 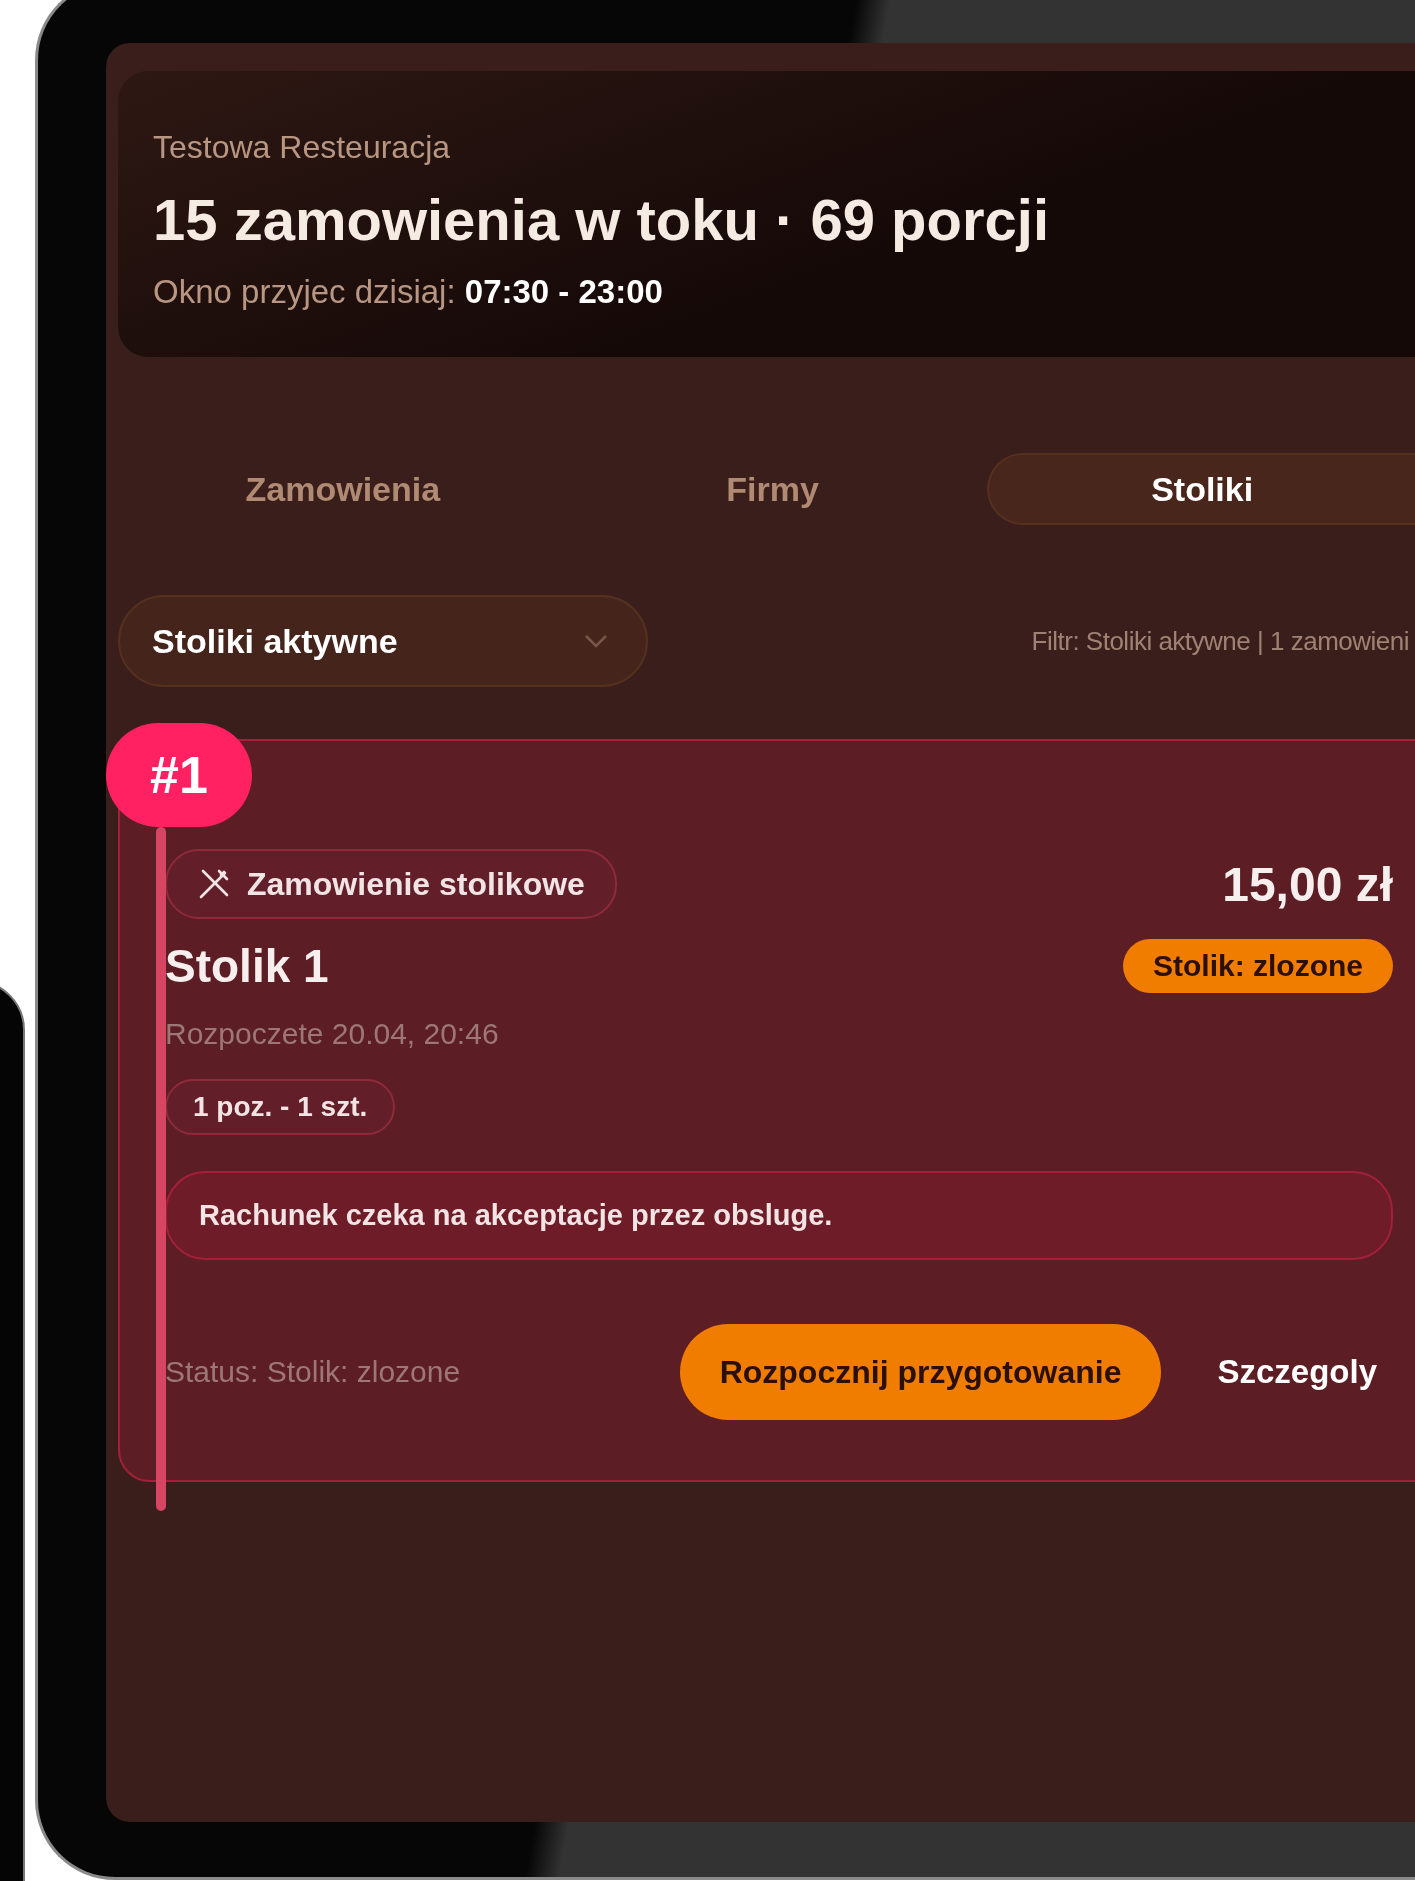 I want to click on filter-dropdown: Stoliki aktywne, so click(x=383, y=641).